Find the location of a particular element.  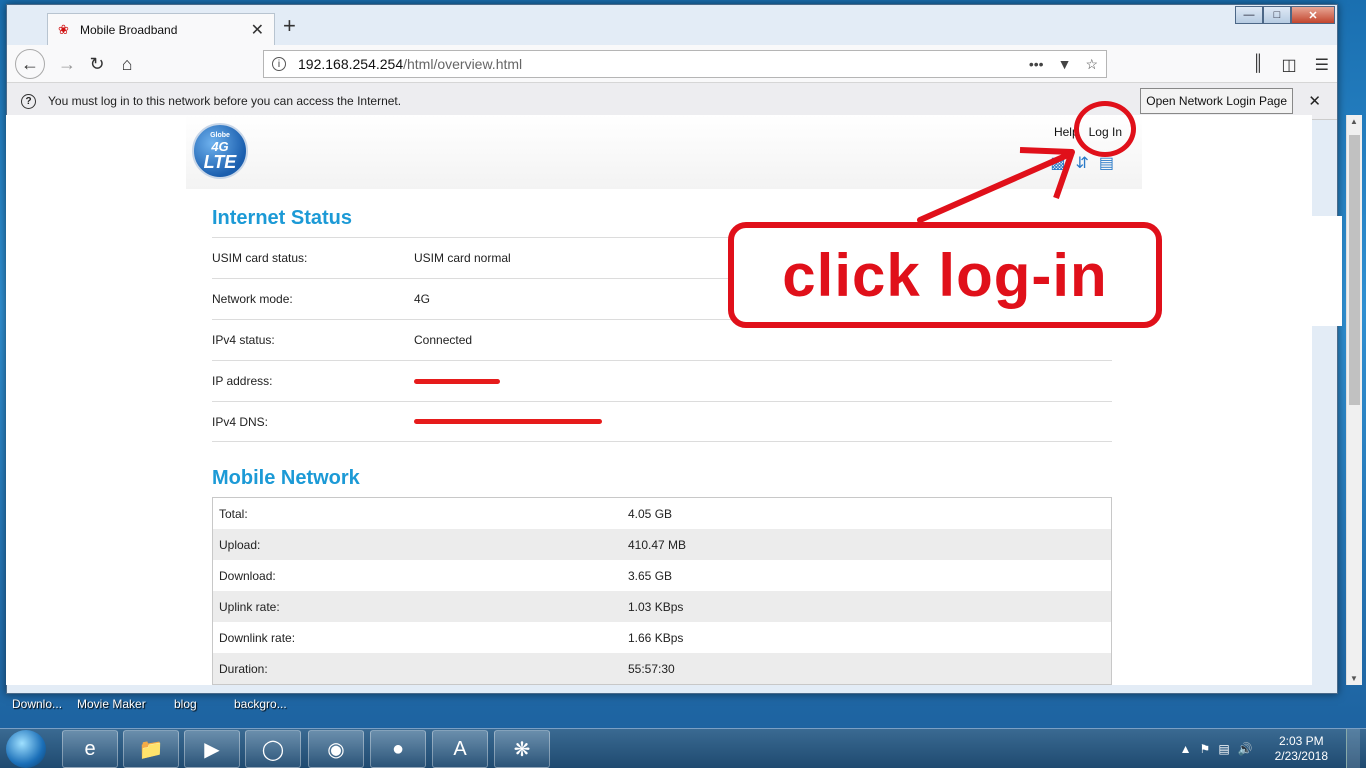

scroll-thumb is located at coordinates (1354, 270).